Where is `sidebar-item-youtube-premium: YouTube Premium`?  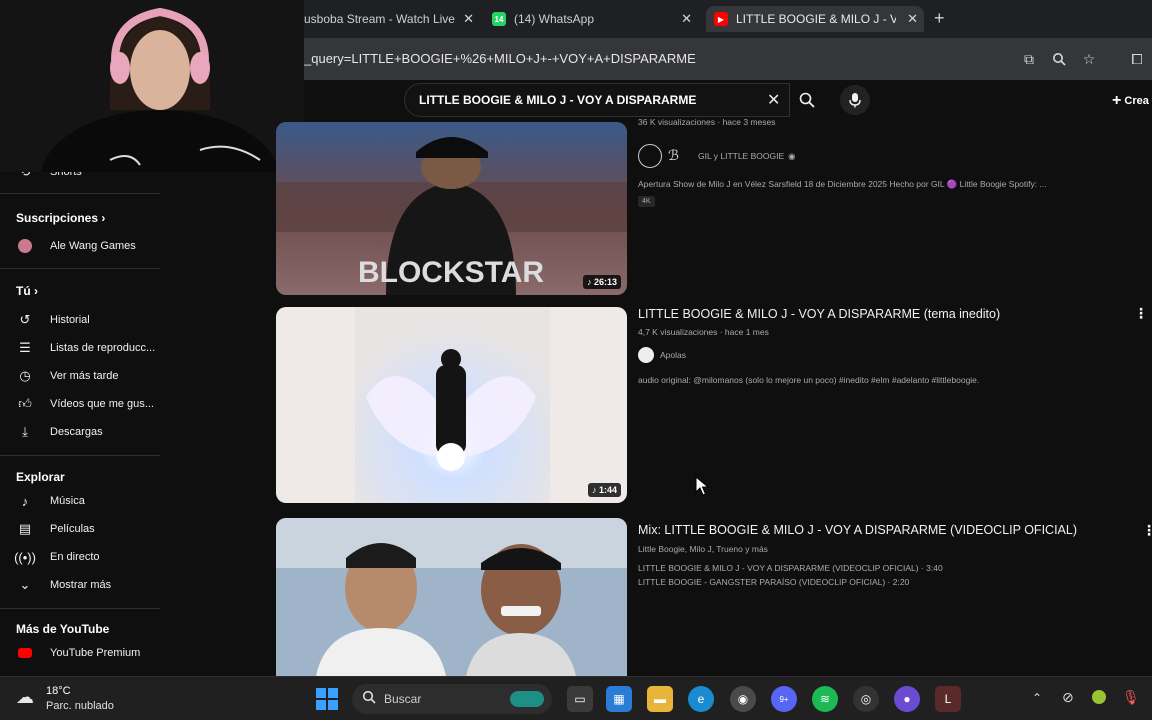
sidebar-item-youtube-premium: YouTube Premium is located at coordinates (80, 653).